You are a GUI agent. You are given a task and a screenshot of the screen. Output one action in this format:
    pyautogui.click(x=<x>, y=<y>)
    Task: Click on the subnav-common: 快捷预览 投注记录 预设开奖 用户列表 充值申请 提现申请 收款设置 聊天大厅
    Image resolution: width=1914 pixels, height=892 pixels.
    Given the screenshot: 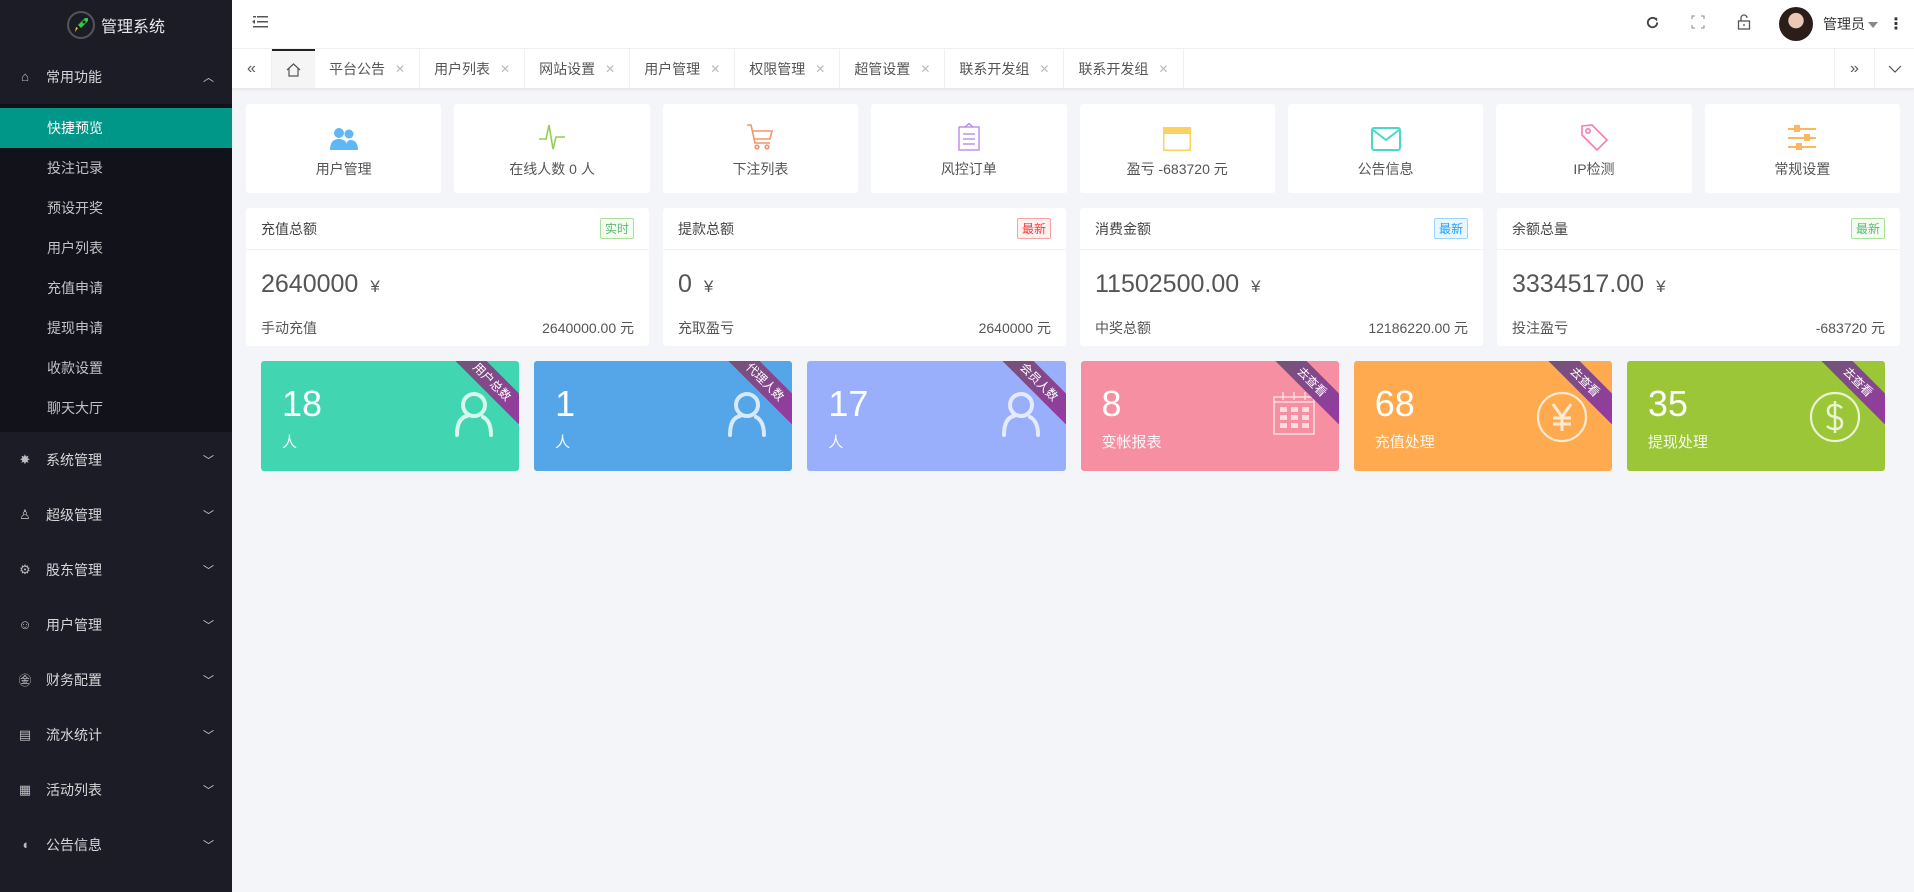 What is the action you would take?
    pyautogui.click(x=116, y=268)
    